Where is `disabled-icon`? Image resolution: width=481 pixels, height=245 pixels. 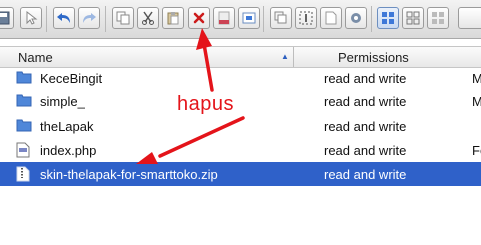
disabled-icon is located at coordinates (224, 18).